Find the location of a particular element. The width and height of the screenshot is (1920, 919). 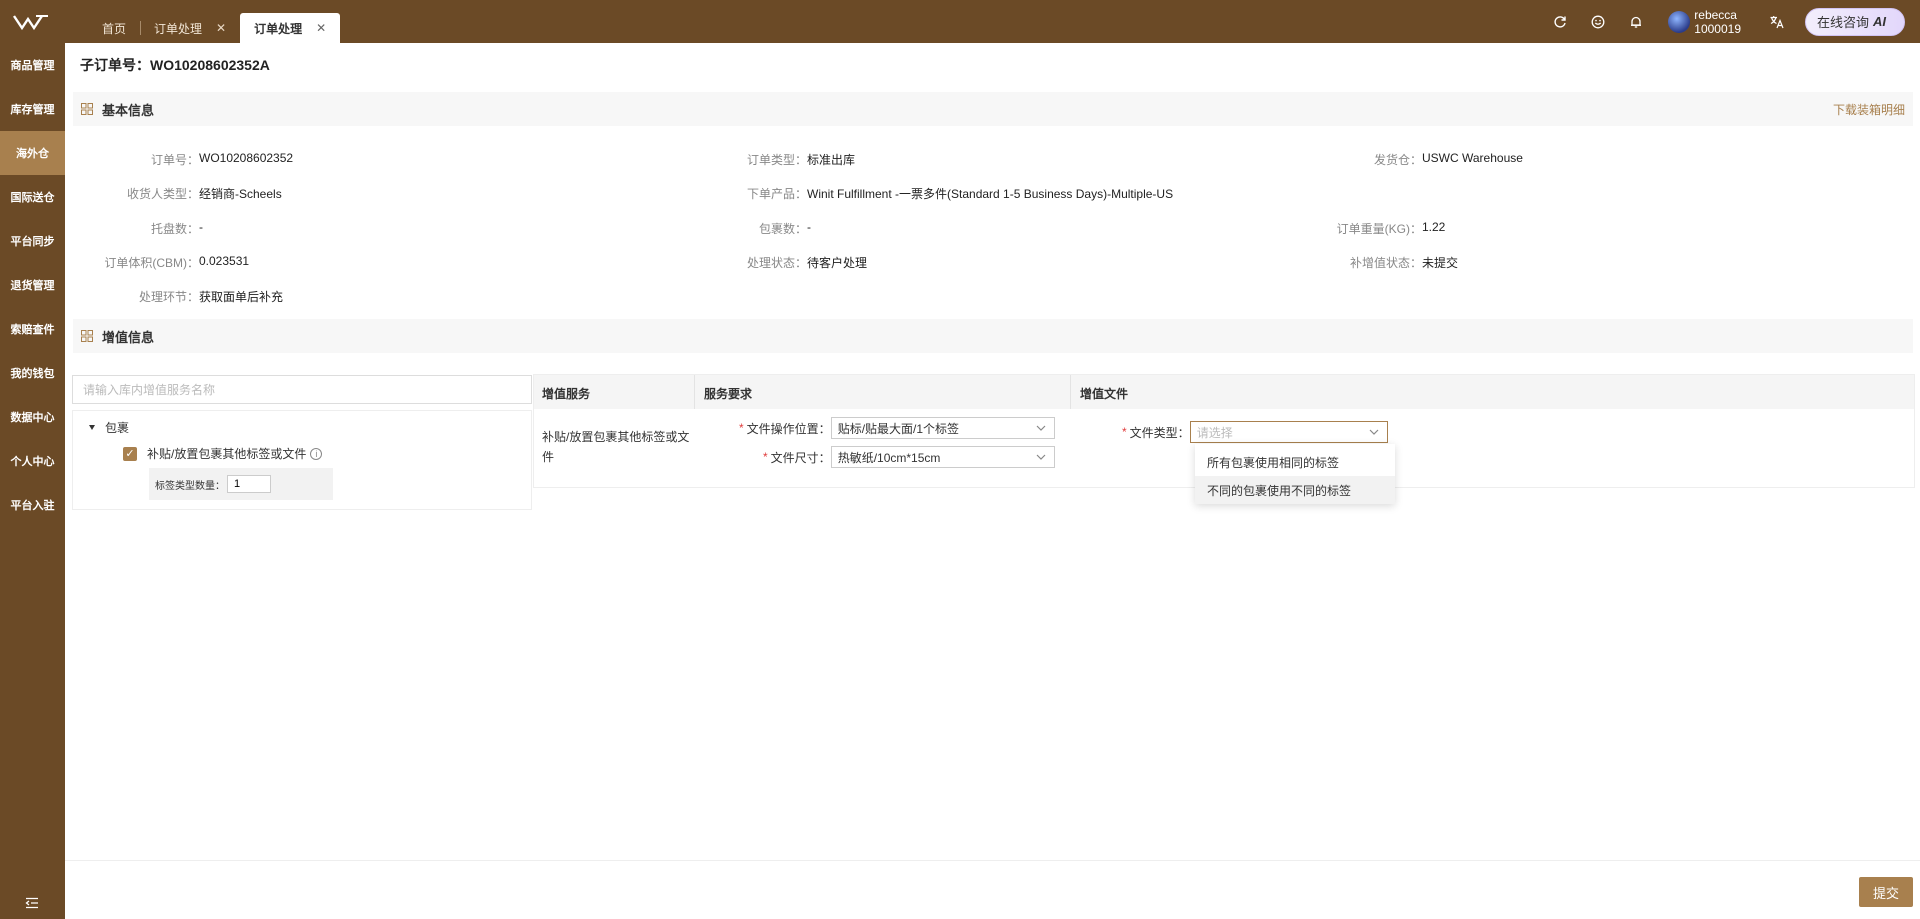

ai-consult-button: 在线咨询 AI is located at coordinates (1855, 21).